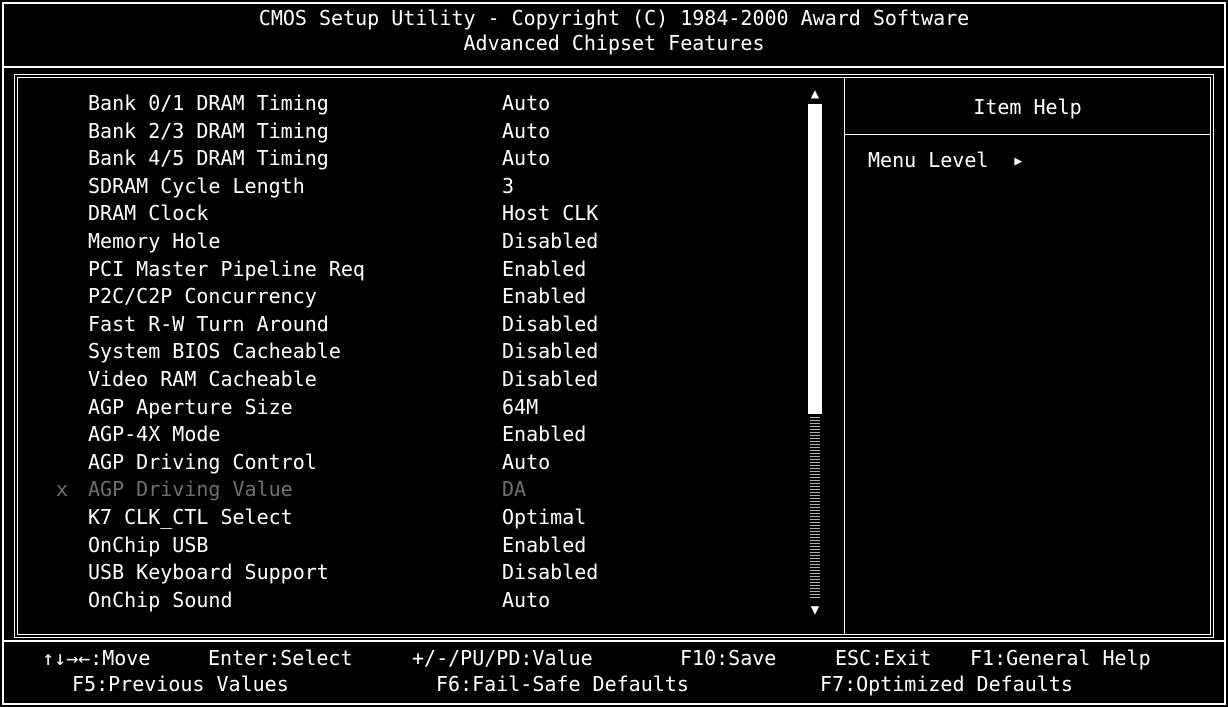  I want to click on setting-value: 3, so click(508, 186).